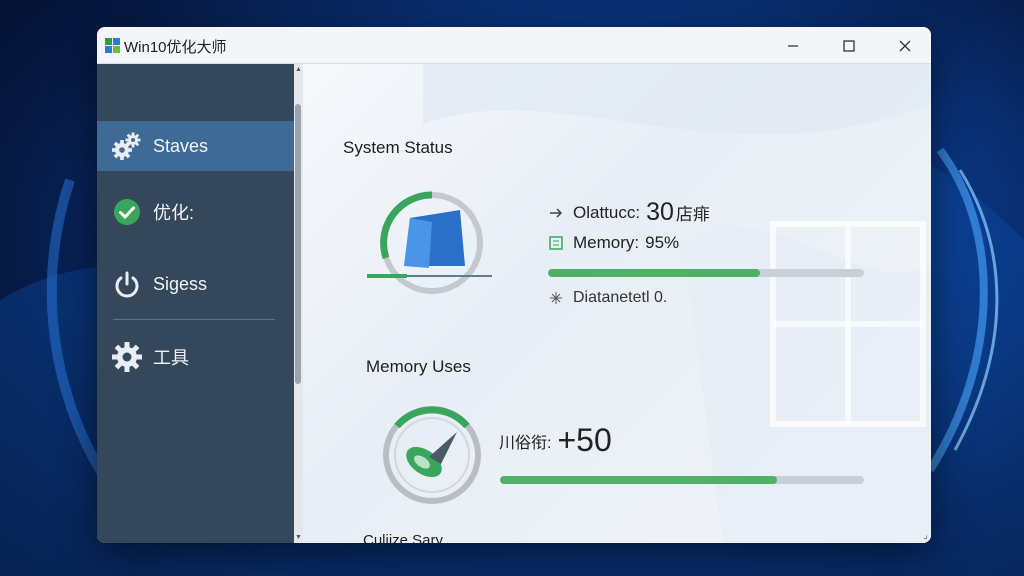 The image size is (1024, 576). I want to click on stat-memory: Memory: 95%, so click(614, 243).